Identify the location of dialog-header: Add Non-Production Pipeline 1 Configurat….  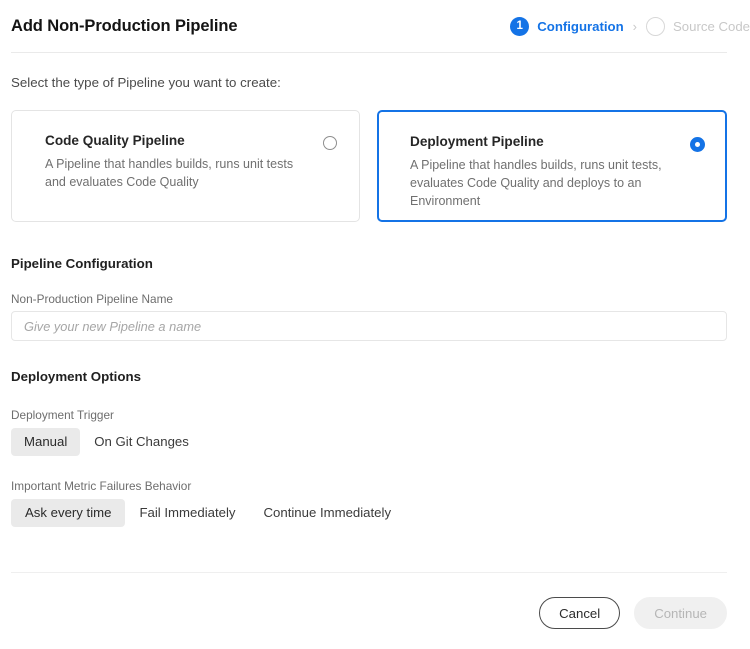
(375, 26).